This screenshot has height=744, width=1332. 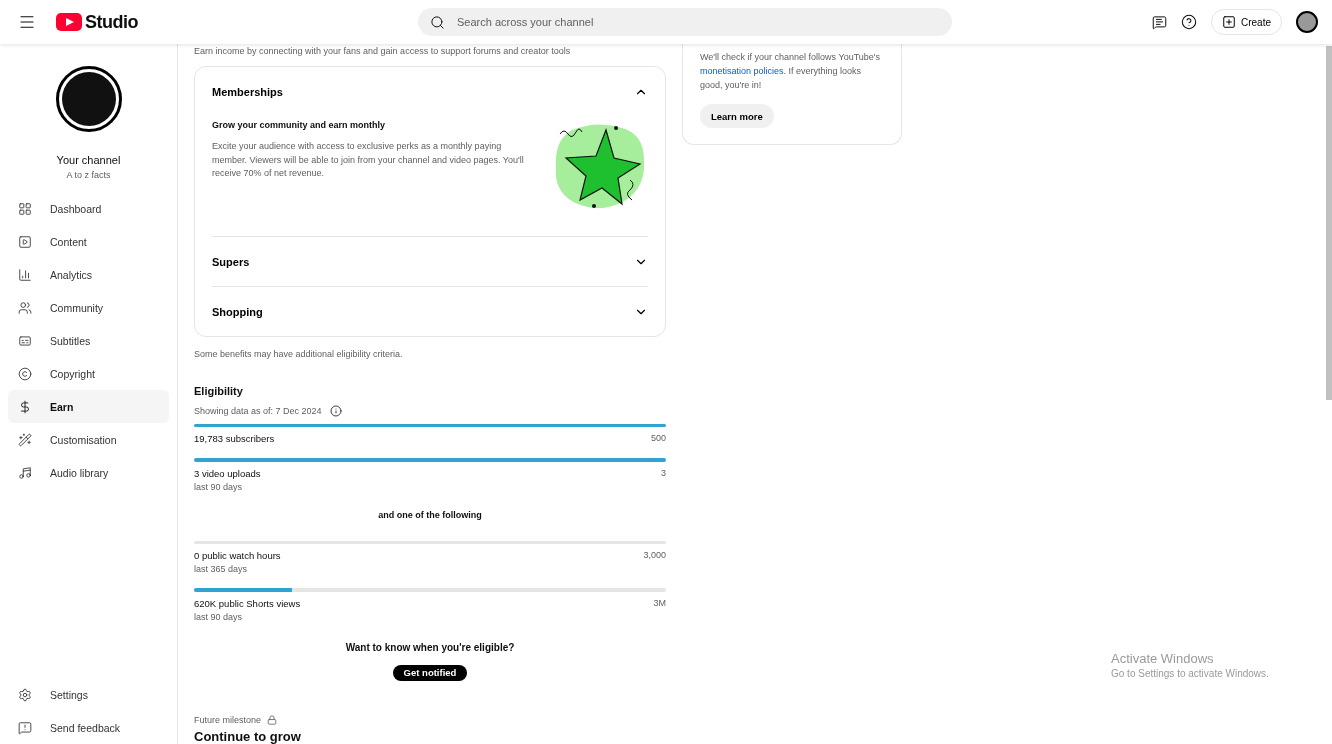 I want to click on sidebar-item: Send feedback, so click(x=88, y=727).